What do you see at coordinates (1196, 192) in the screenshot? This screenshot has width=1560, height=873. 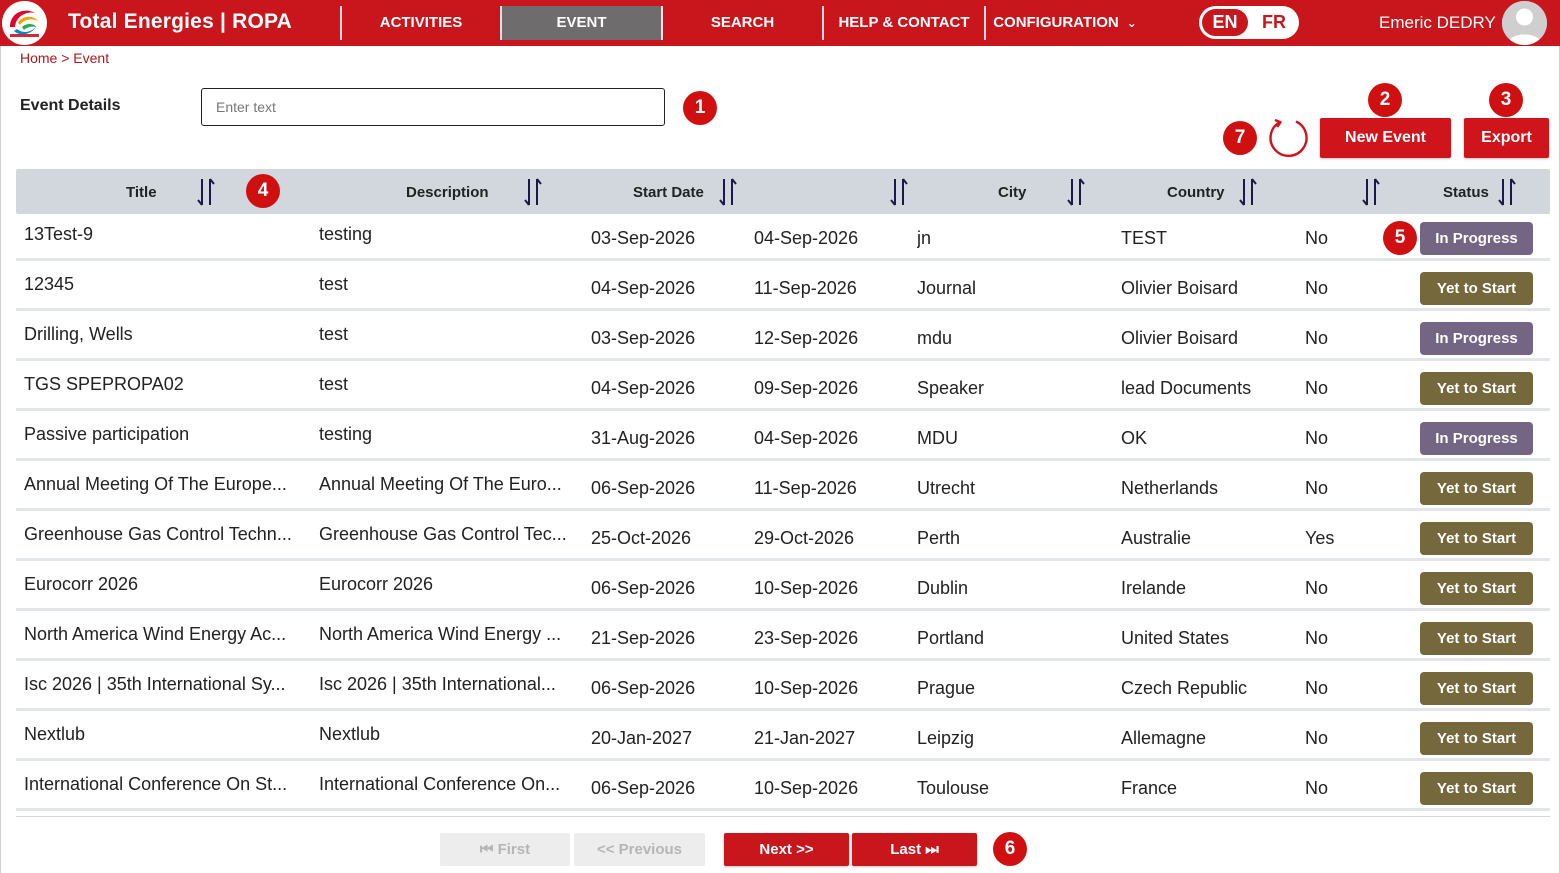 I see `column-header-country: Country` at bounding box center [1196, 192].